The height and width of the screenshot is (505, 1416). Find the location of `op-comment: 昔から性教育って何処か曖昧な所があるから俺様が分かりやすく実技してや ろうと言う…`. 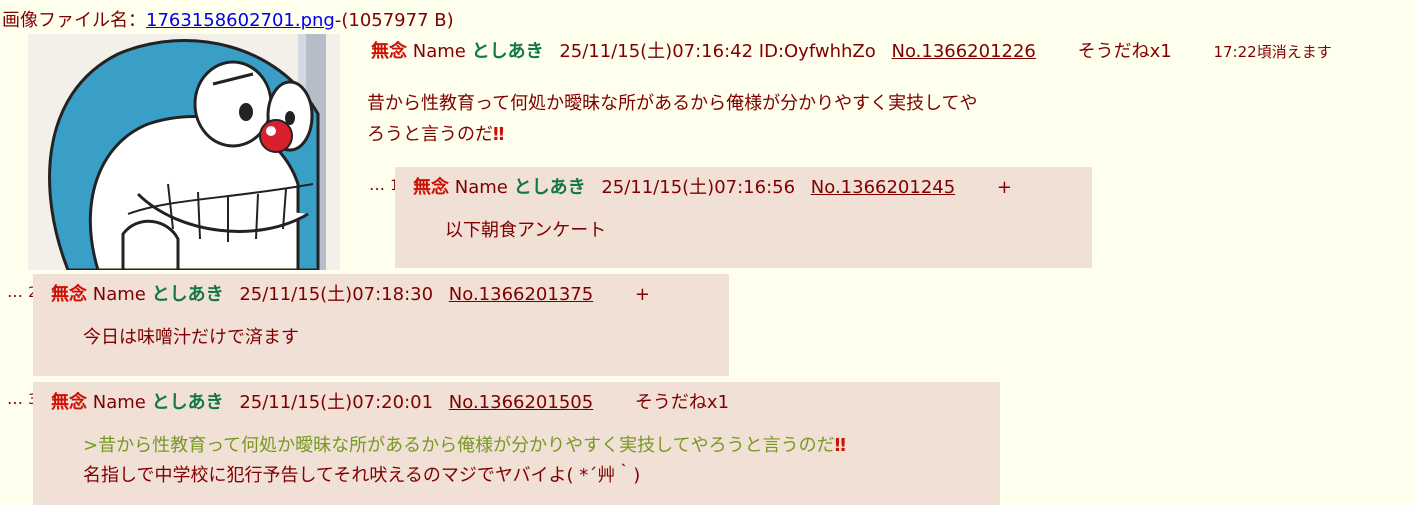

op-comment: 昔から性教育って何処か曖昧な所があるから俺様が分かりやすく実技してや ろうと言う… is located at coordinates (727, 119).